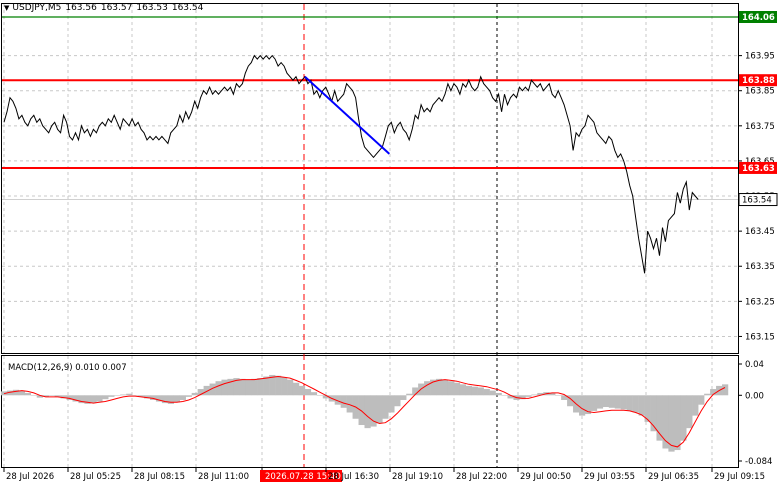 Image resolution: width=781 pixels, height=493 pixels. Describe the element at coordinates (760, 232) in the screenshot. I see `price-tick-label-5: 163.45` at that location.